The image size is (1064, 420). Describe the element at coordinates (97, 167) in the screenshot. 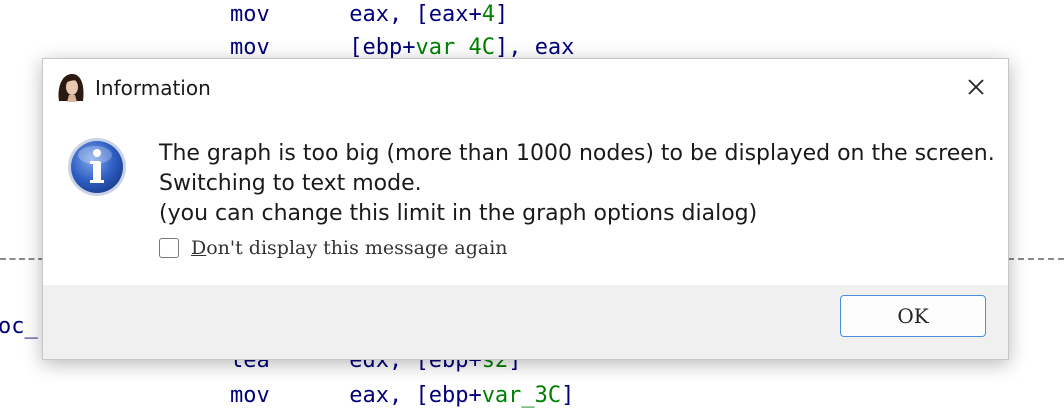

I see `info-icon` at that location.